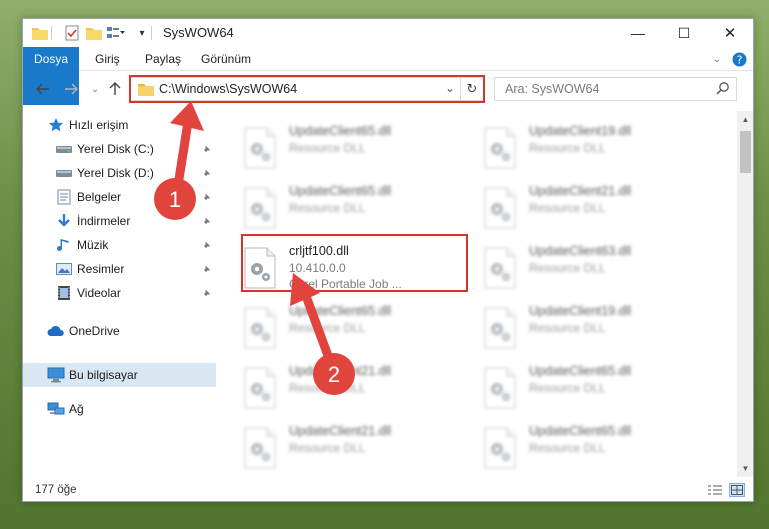 This screenshot has height=529, width=769. Describe the element at coordinates (745, 119) in the screenshot. I see `scroll-up-arrow-icon: ▲` at that location.